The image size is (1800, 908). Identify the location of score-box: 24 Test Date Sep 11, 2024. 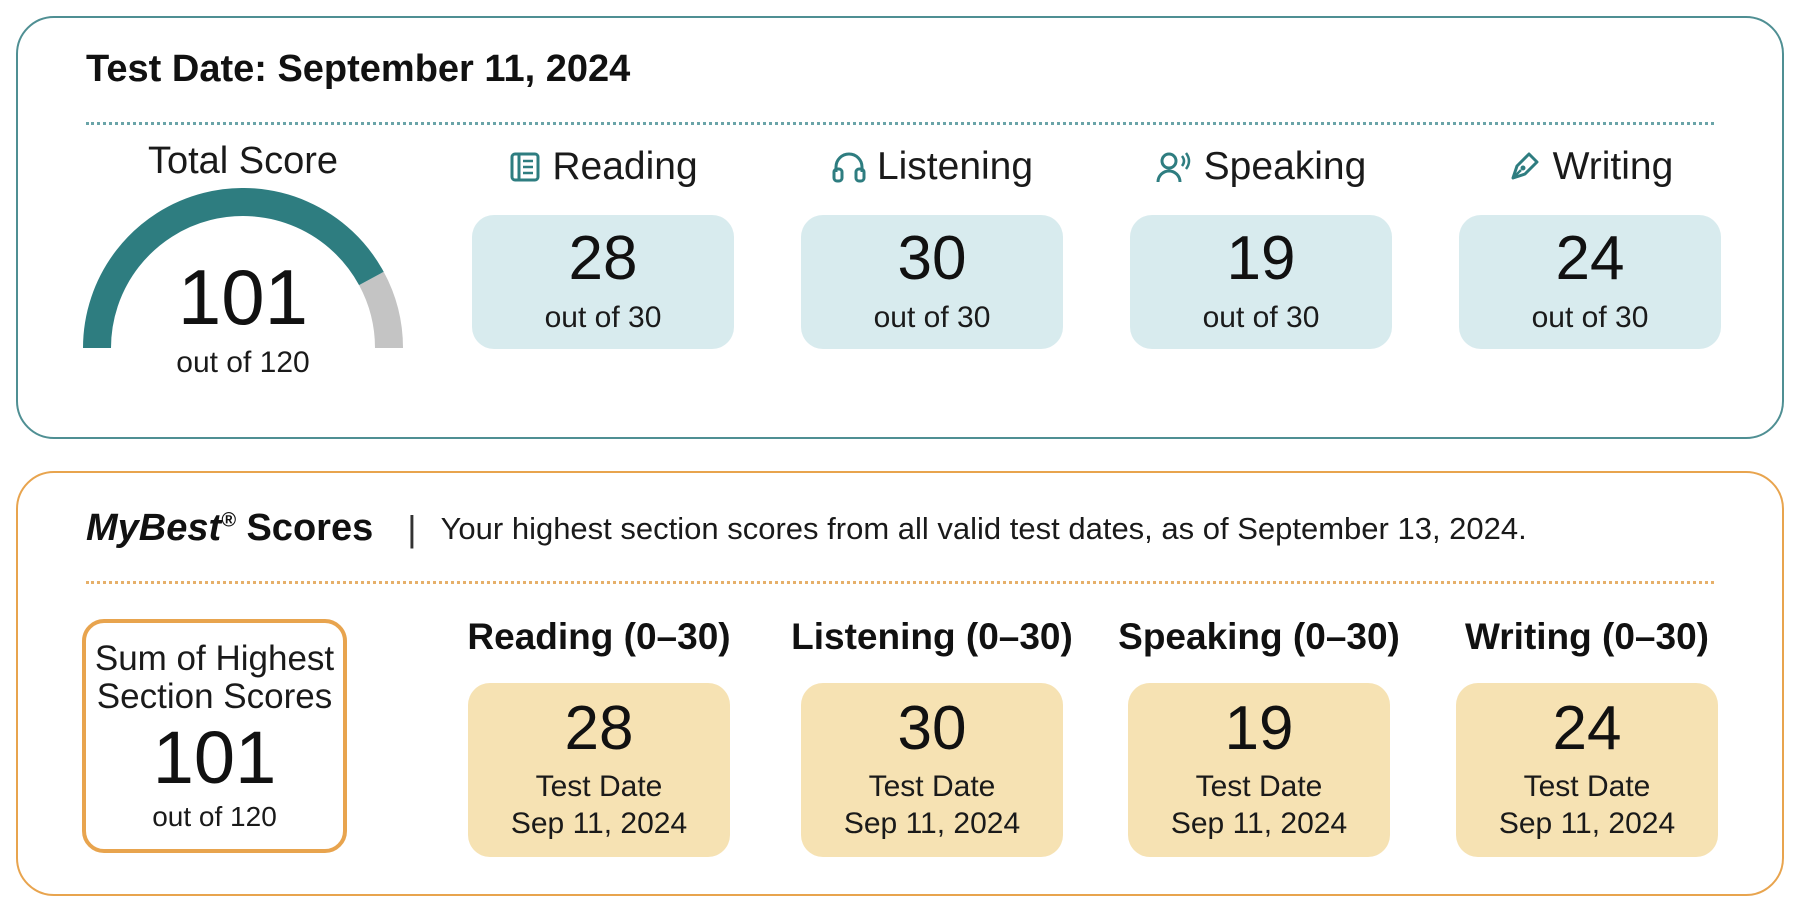
(1587, 770).